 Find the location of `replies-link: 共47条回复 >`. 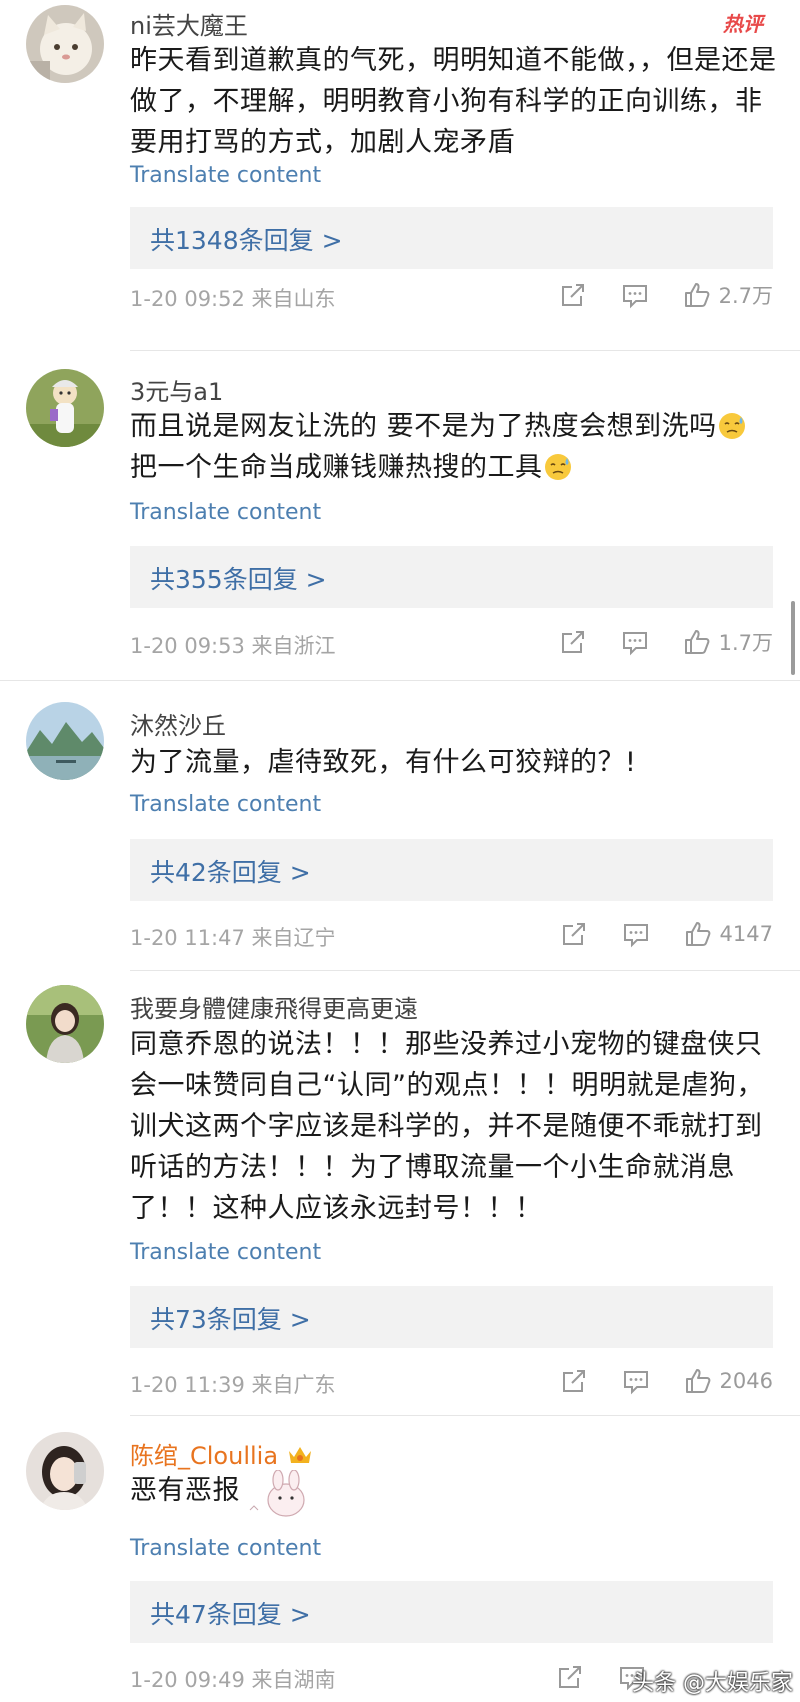

replies-link: 共47条回复 > is located at coordinates (230, 1613).